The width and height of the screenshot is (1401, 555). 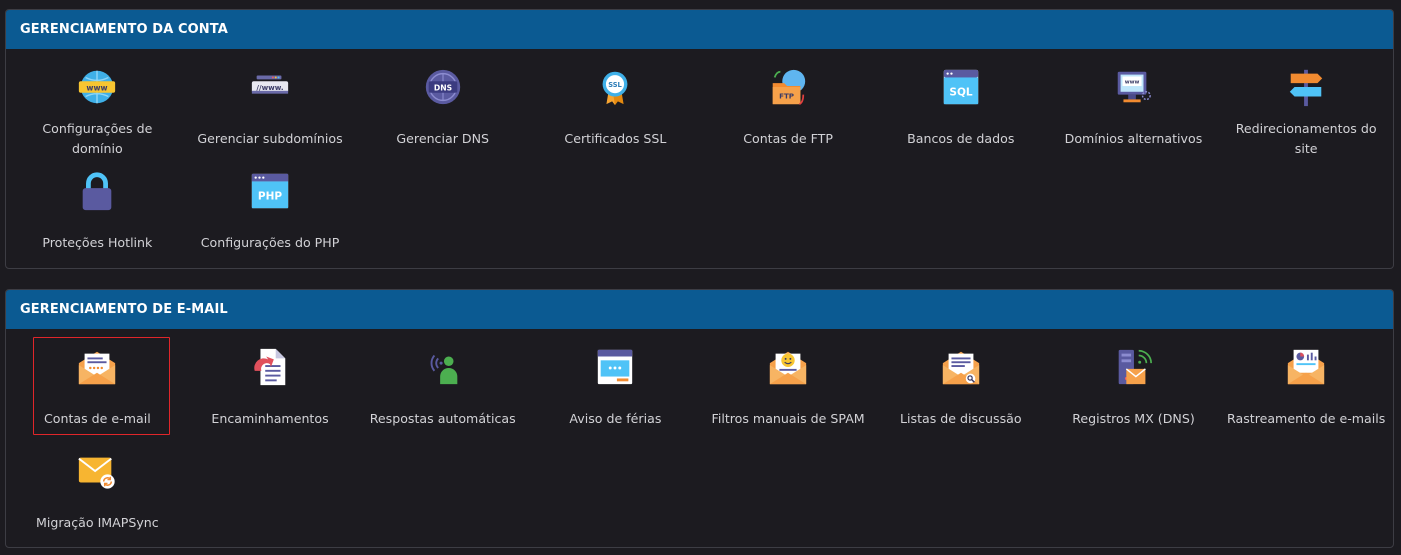 What do you see at coordinates (960, 392) in the screenshot?
I see `tool-listas-de-discussao: Listas de discussão` at bounding box center [960, 392].